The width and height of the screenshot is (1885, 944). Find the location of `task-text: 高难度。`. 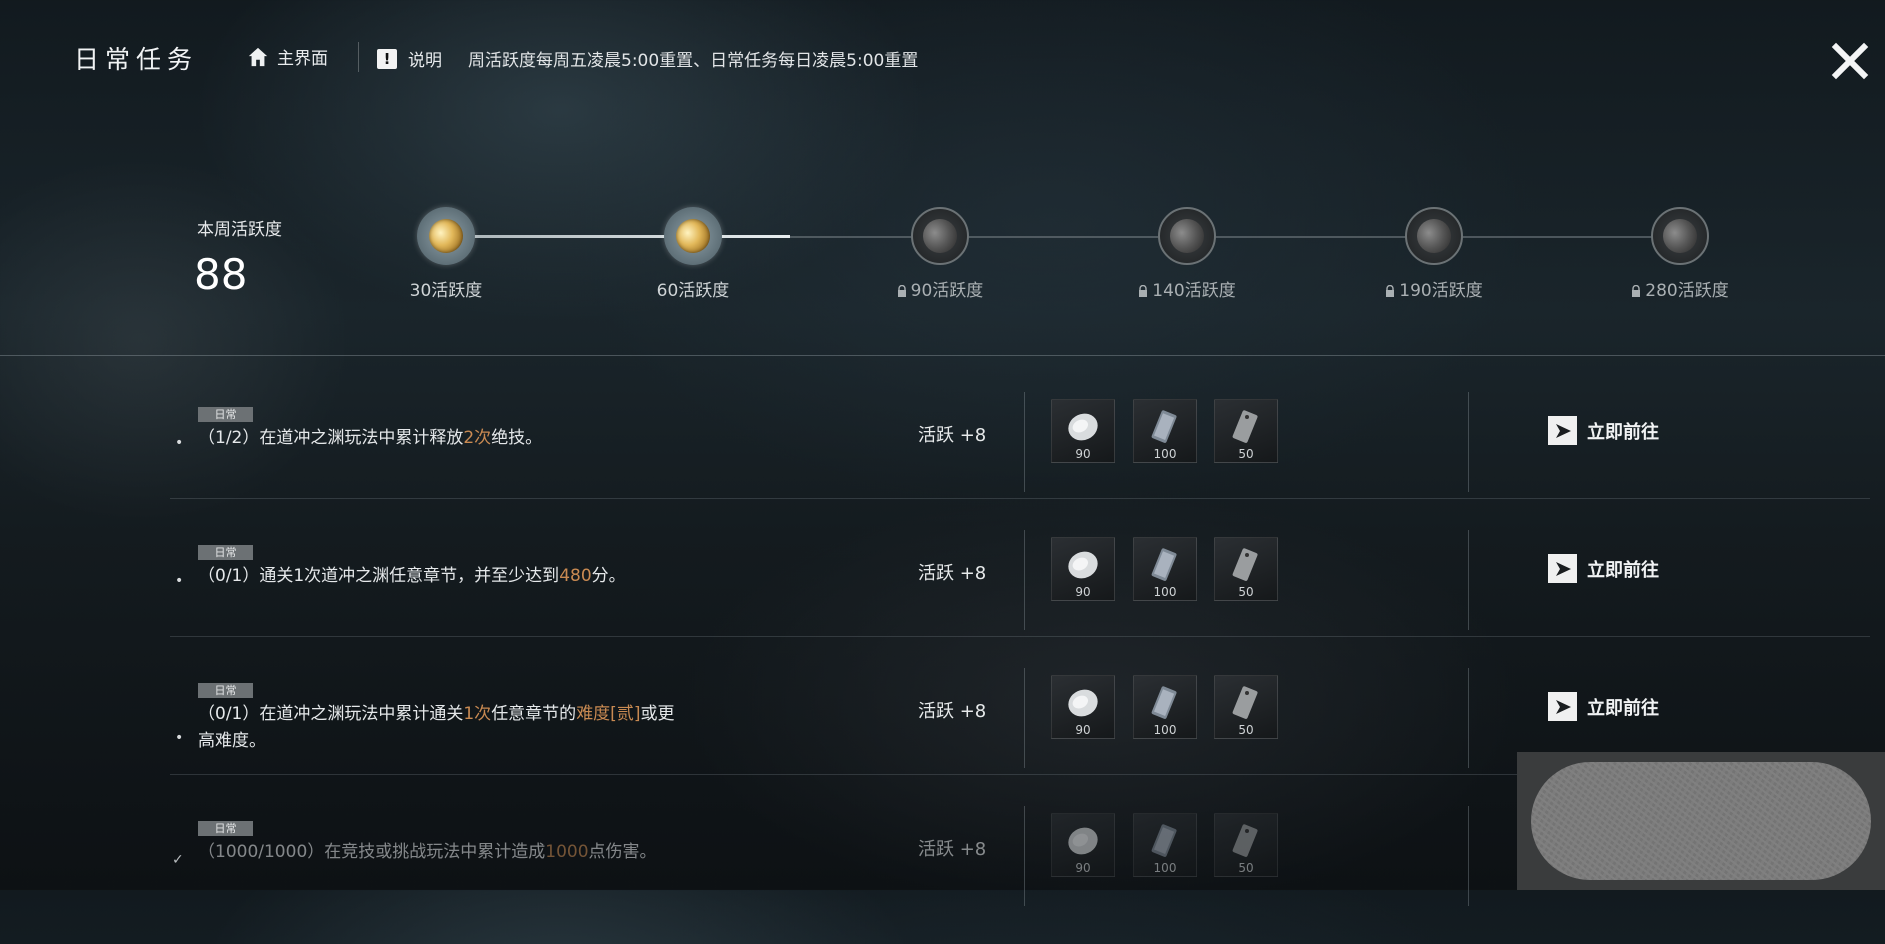

task-text: 高难度。 is located at coordinates (232, 741).